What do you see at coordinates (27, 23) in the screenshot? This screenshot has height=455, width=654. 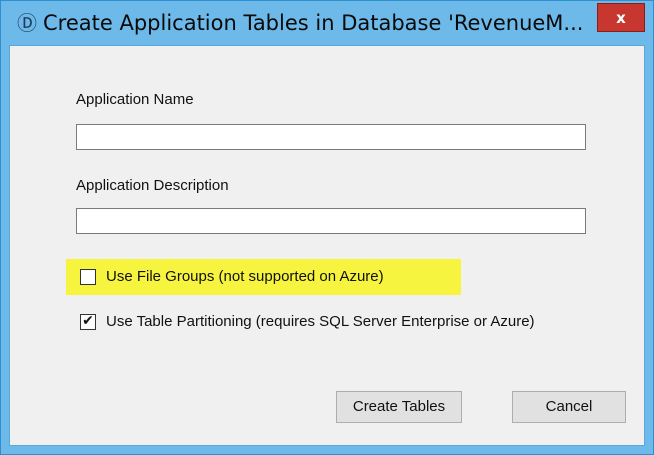 I see `app-dialog-icon: Ⓓ` at bounding box center [27, 23].